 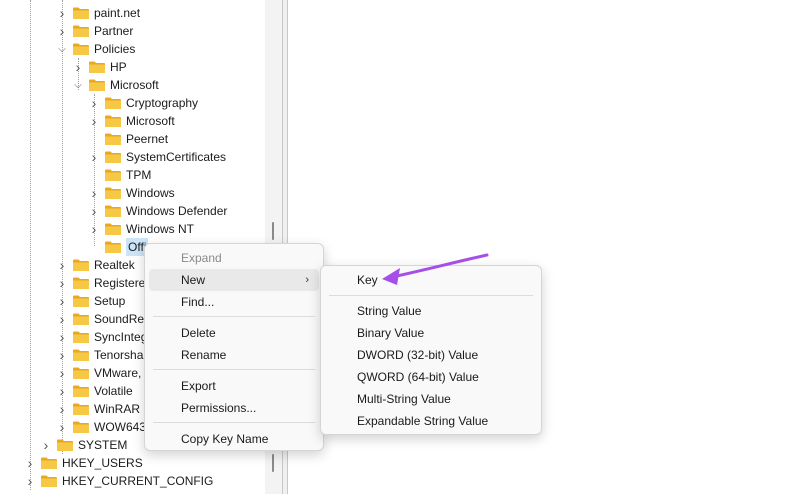 What do you see at coordinates (103, 445) in the screenshot?
I see `tree-item-label: SYSTEM` at bounding box center [103, 445].